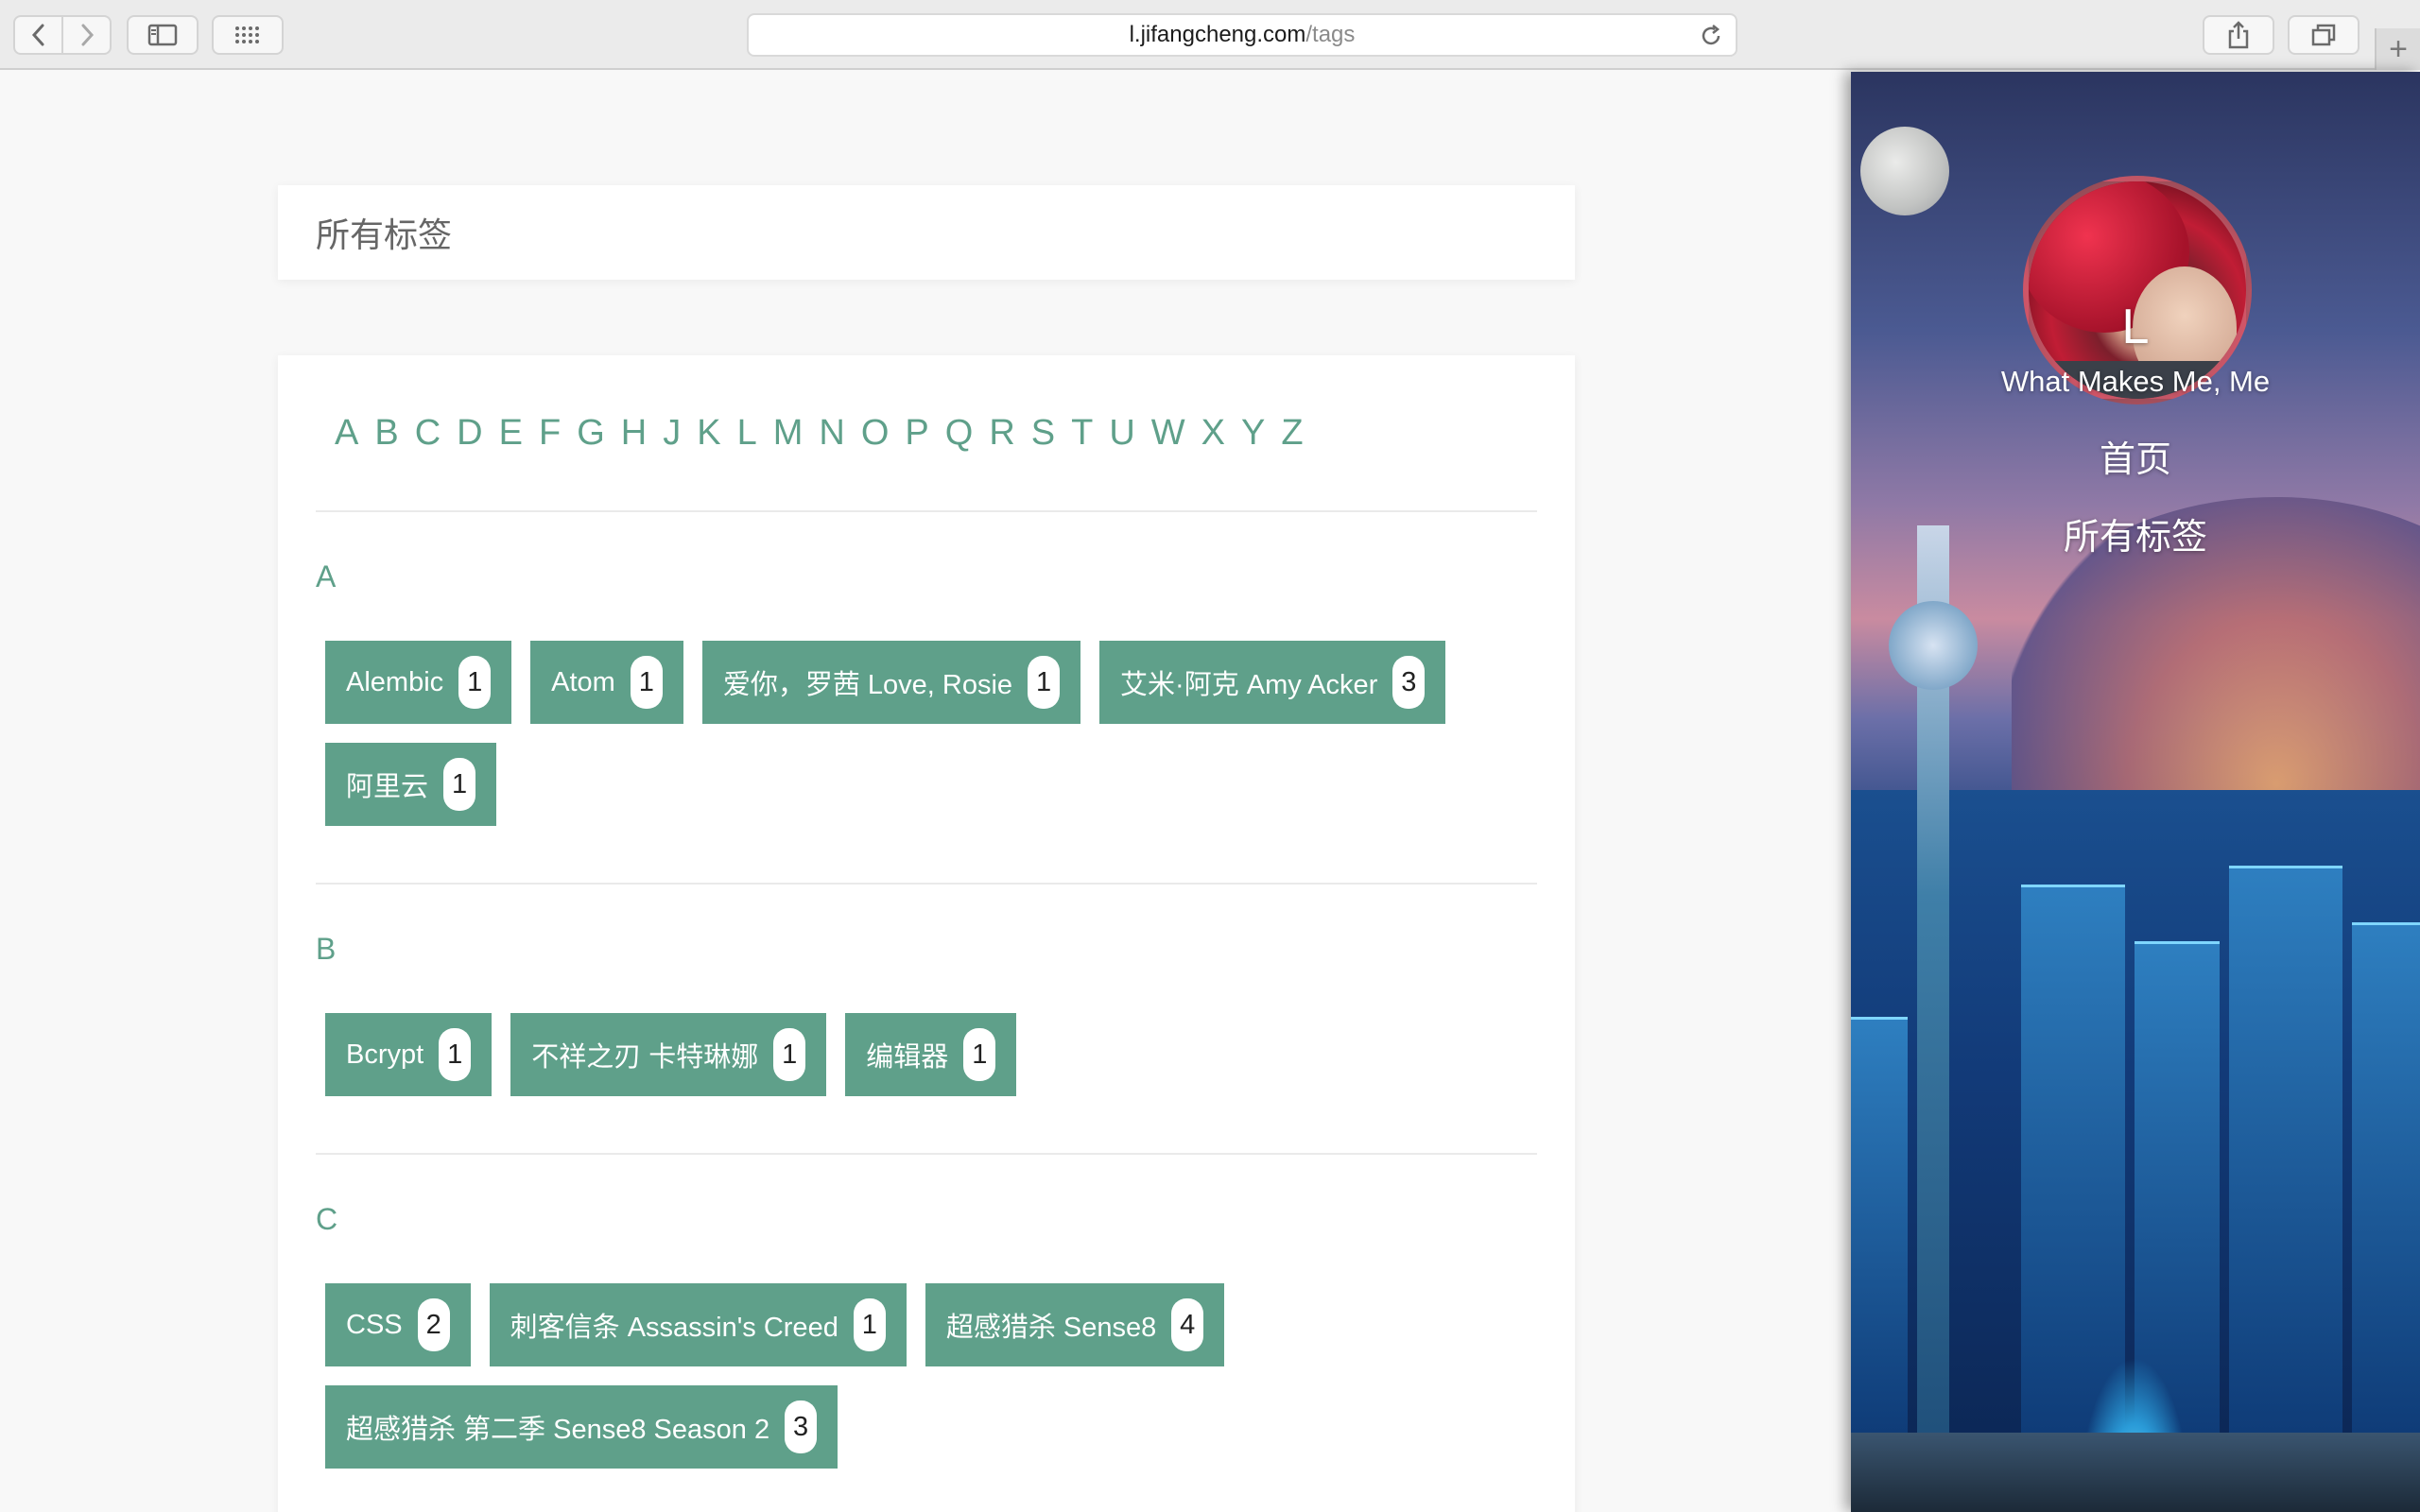 This screenshot has height=1512, width=2420. Describe the element at coordinates (2135, 1472) in the screenshot. I see `ground-illustration` at that location.